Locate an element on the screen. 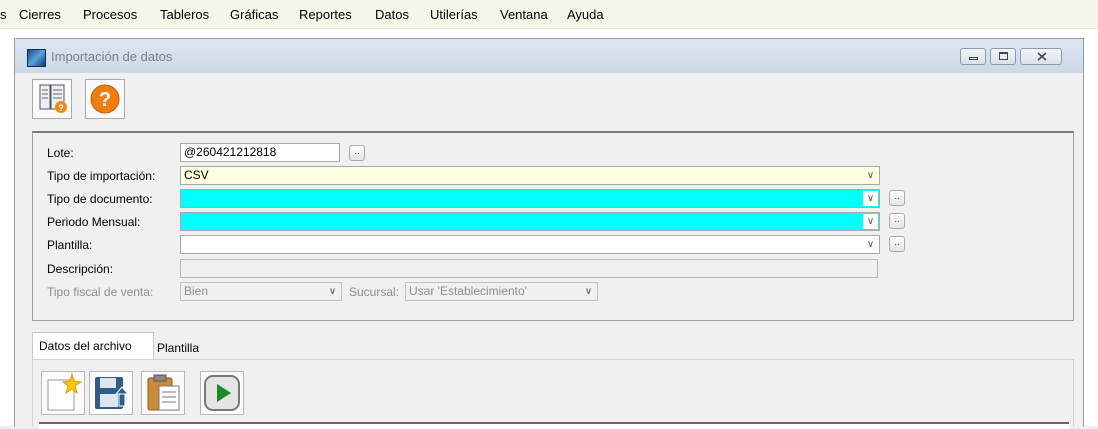 Image resolution: width=1098 pixels, height=429 pixels. report-icon: ? is located at coordinates (53, 98).